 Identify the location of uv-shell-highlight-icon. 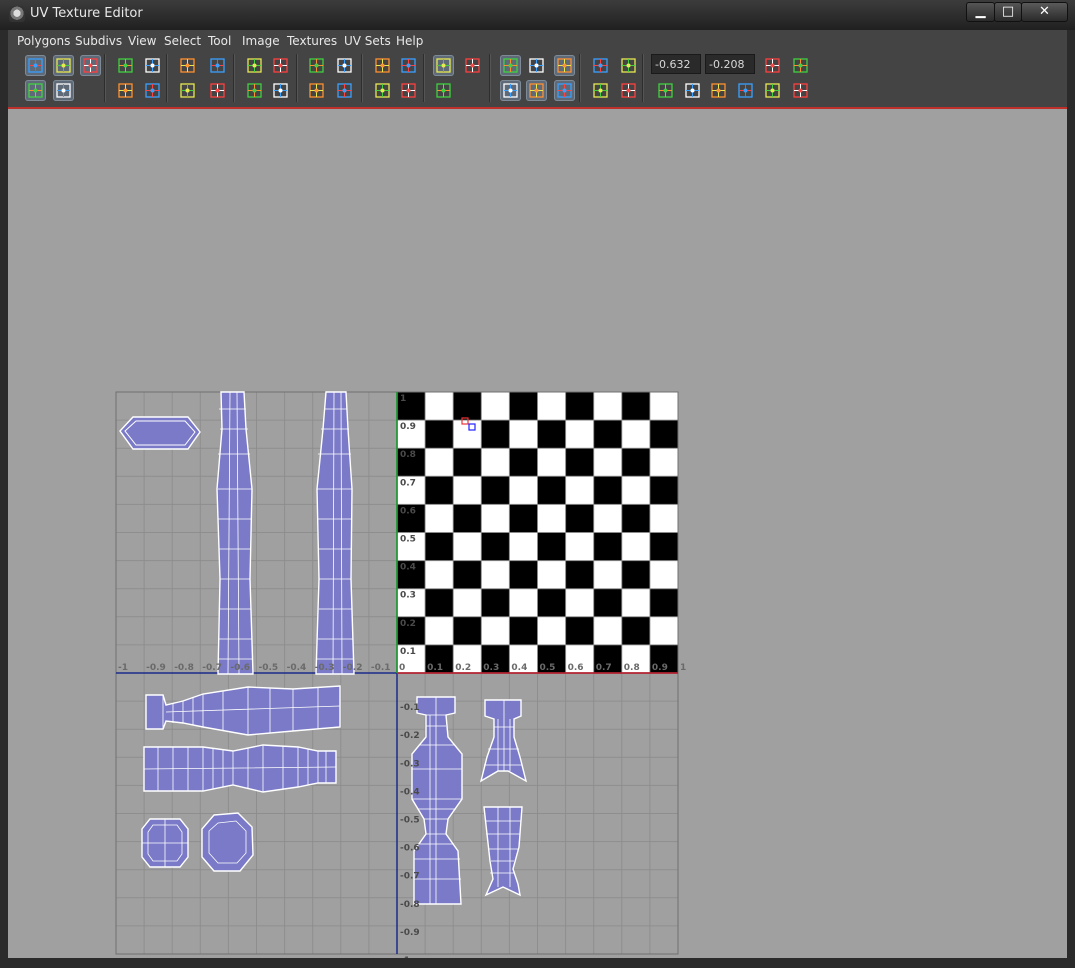
(564, 65).